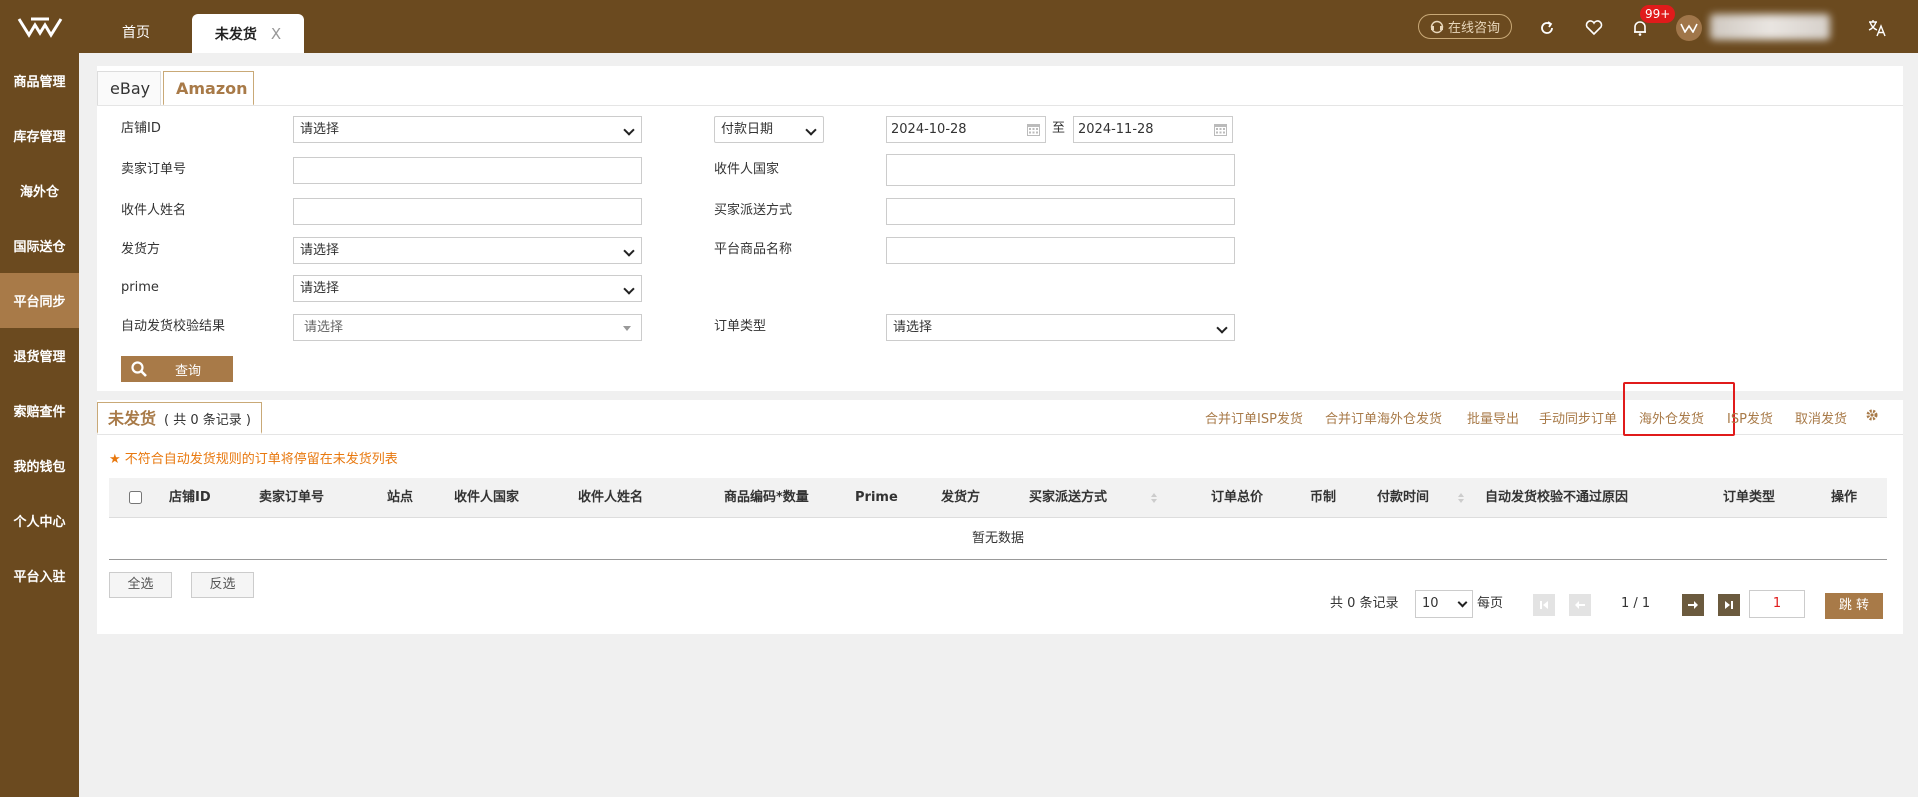  Describe the element at coordinates (961, 497) in the screenshot. I see `col-shipper: 发货方` at that location.